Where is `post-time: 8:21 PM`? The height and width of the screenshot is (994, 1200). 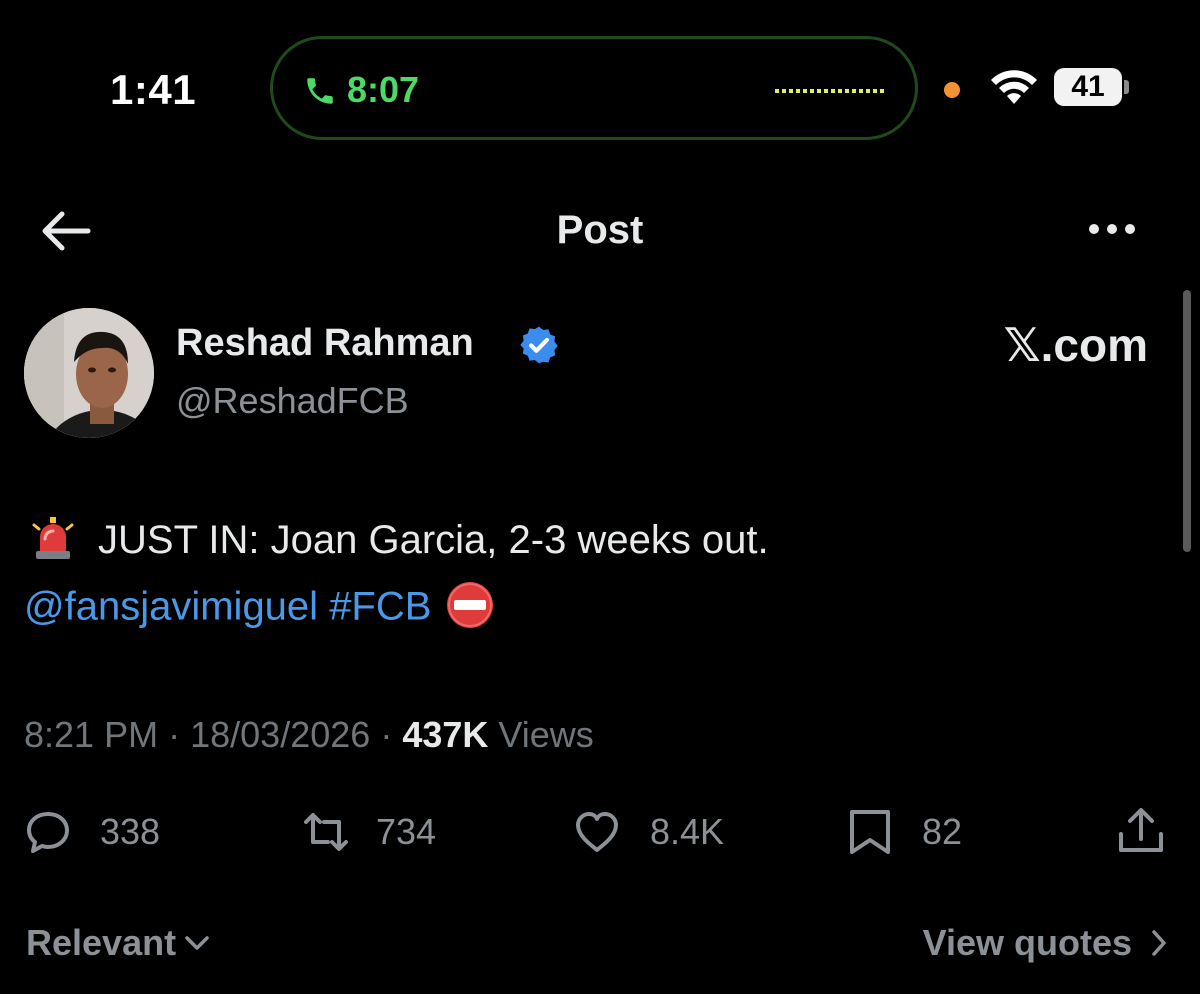 post-time: 8:21 PM is located at coordinates (91, 734).